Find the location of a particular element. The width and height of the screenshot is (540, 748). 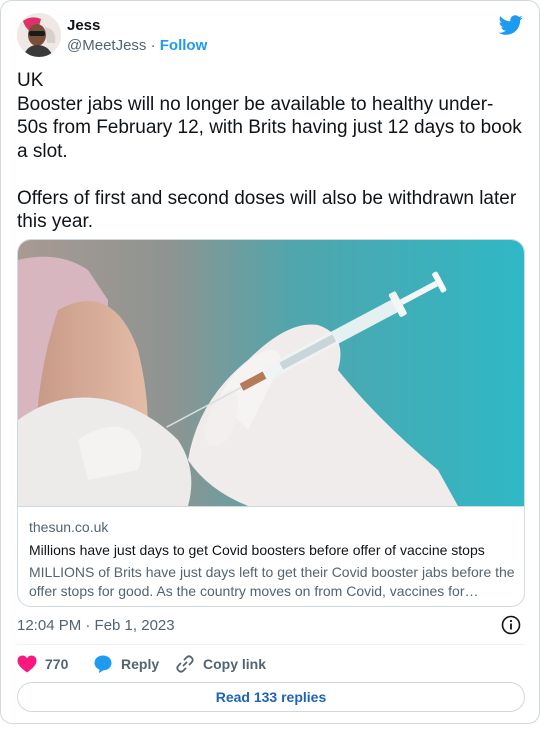

info-icon is located at coordinates (511, 625).